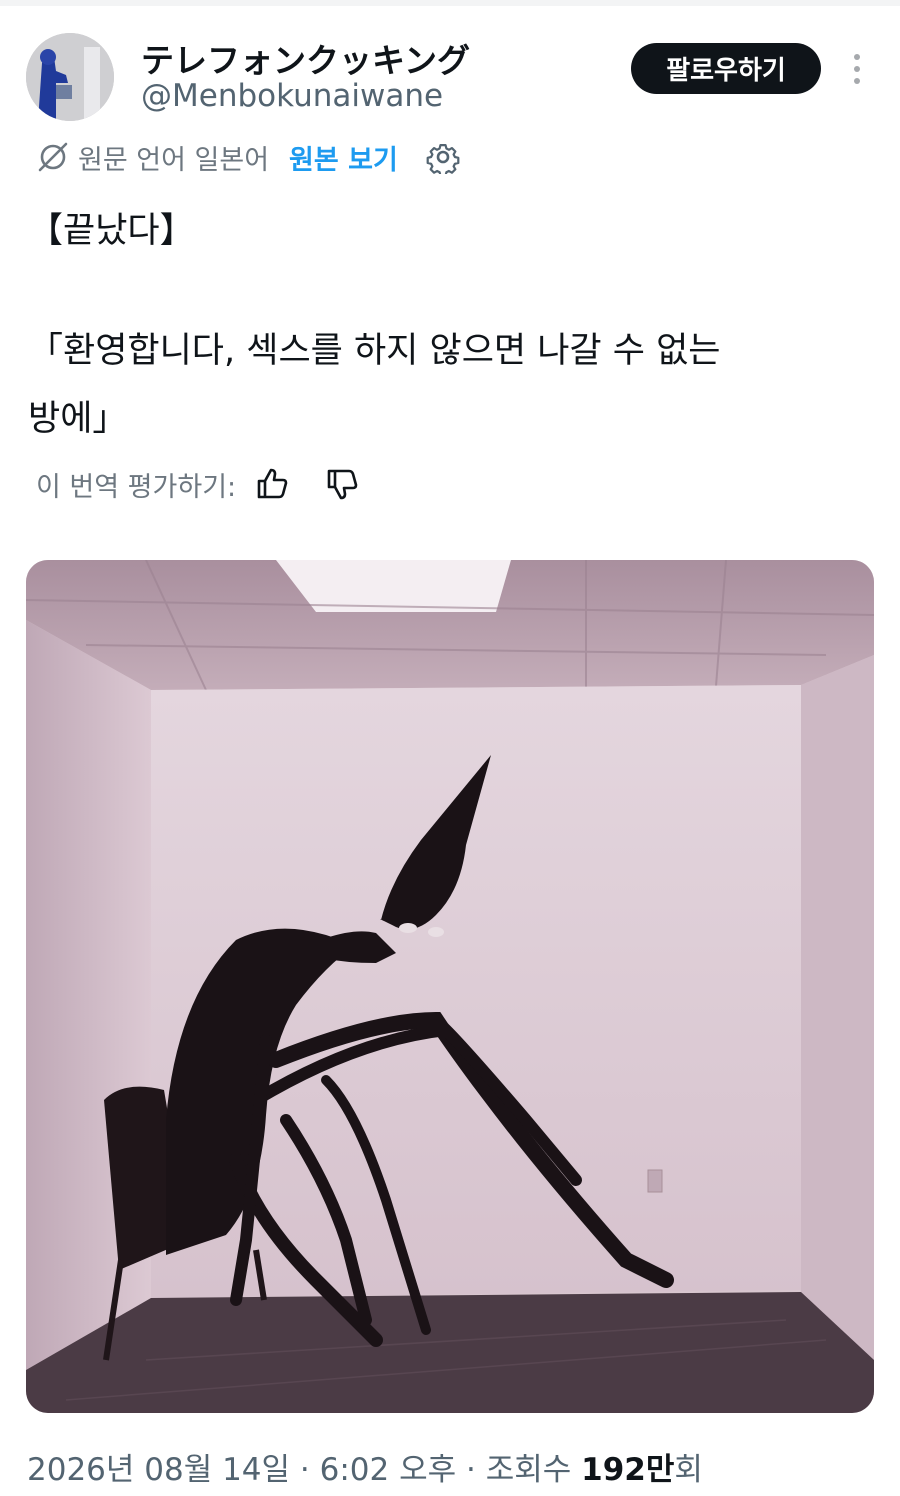 The width and height of the screenshot is (900, 1496). Describe the element at coordinates (78, 419) in the screenshot. I see `tweet-text-line-3: 방에」` at that location.